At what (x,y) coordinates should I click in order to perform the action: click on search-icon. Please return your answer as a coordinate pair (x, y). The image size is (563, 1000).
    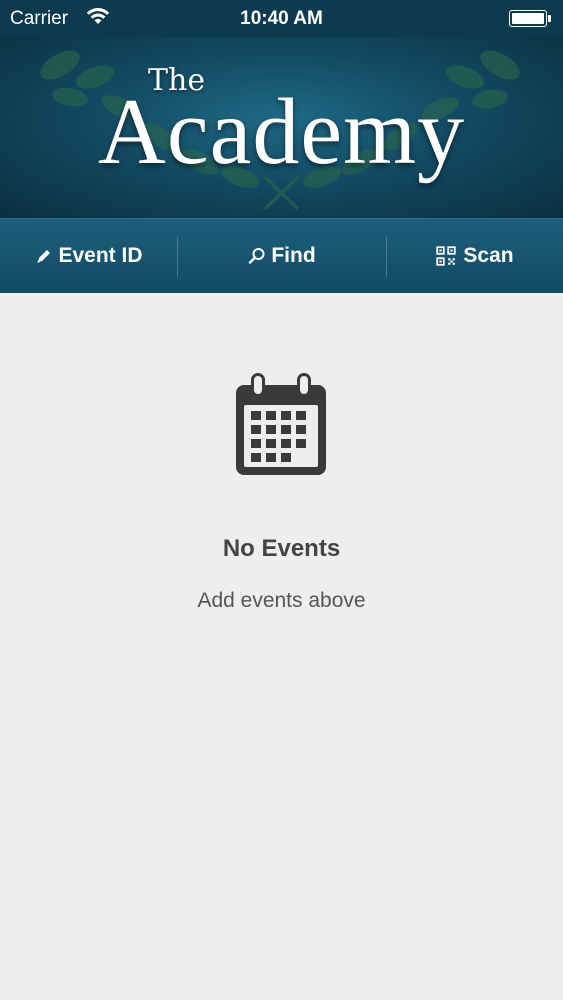
    Looking at the image, I should click on (257, 256).